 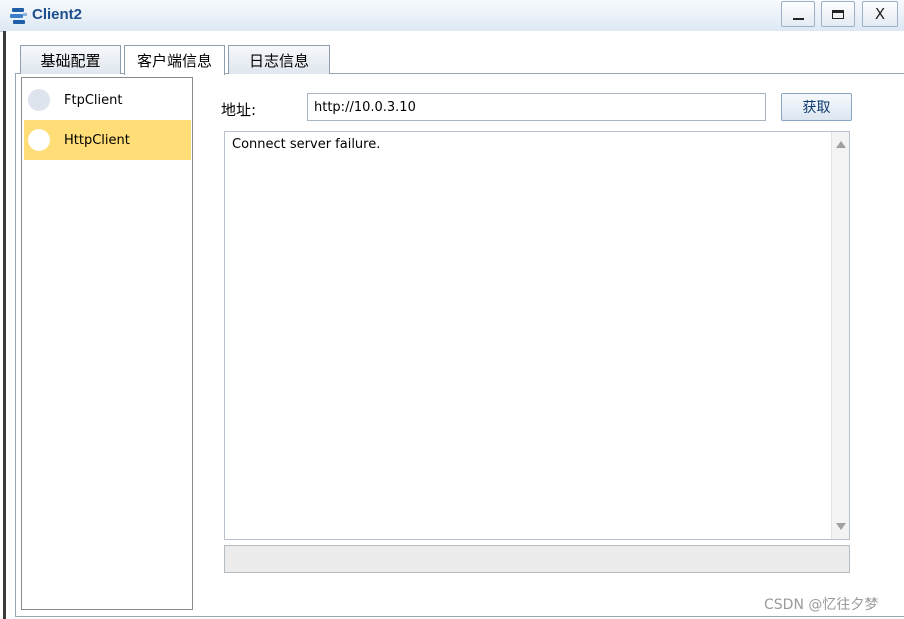 I want to click on close-button: X, so click(x=880, y=14).